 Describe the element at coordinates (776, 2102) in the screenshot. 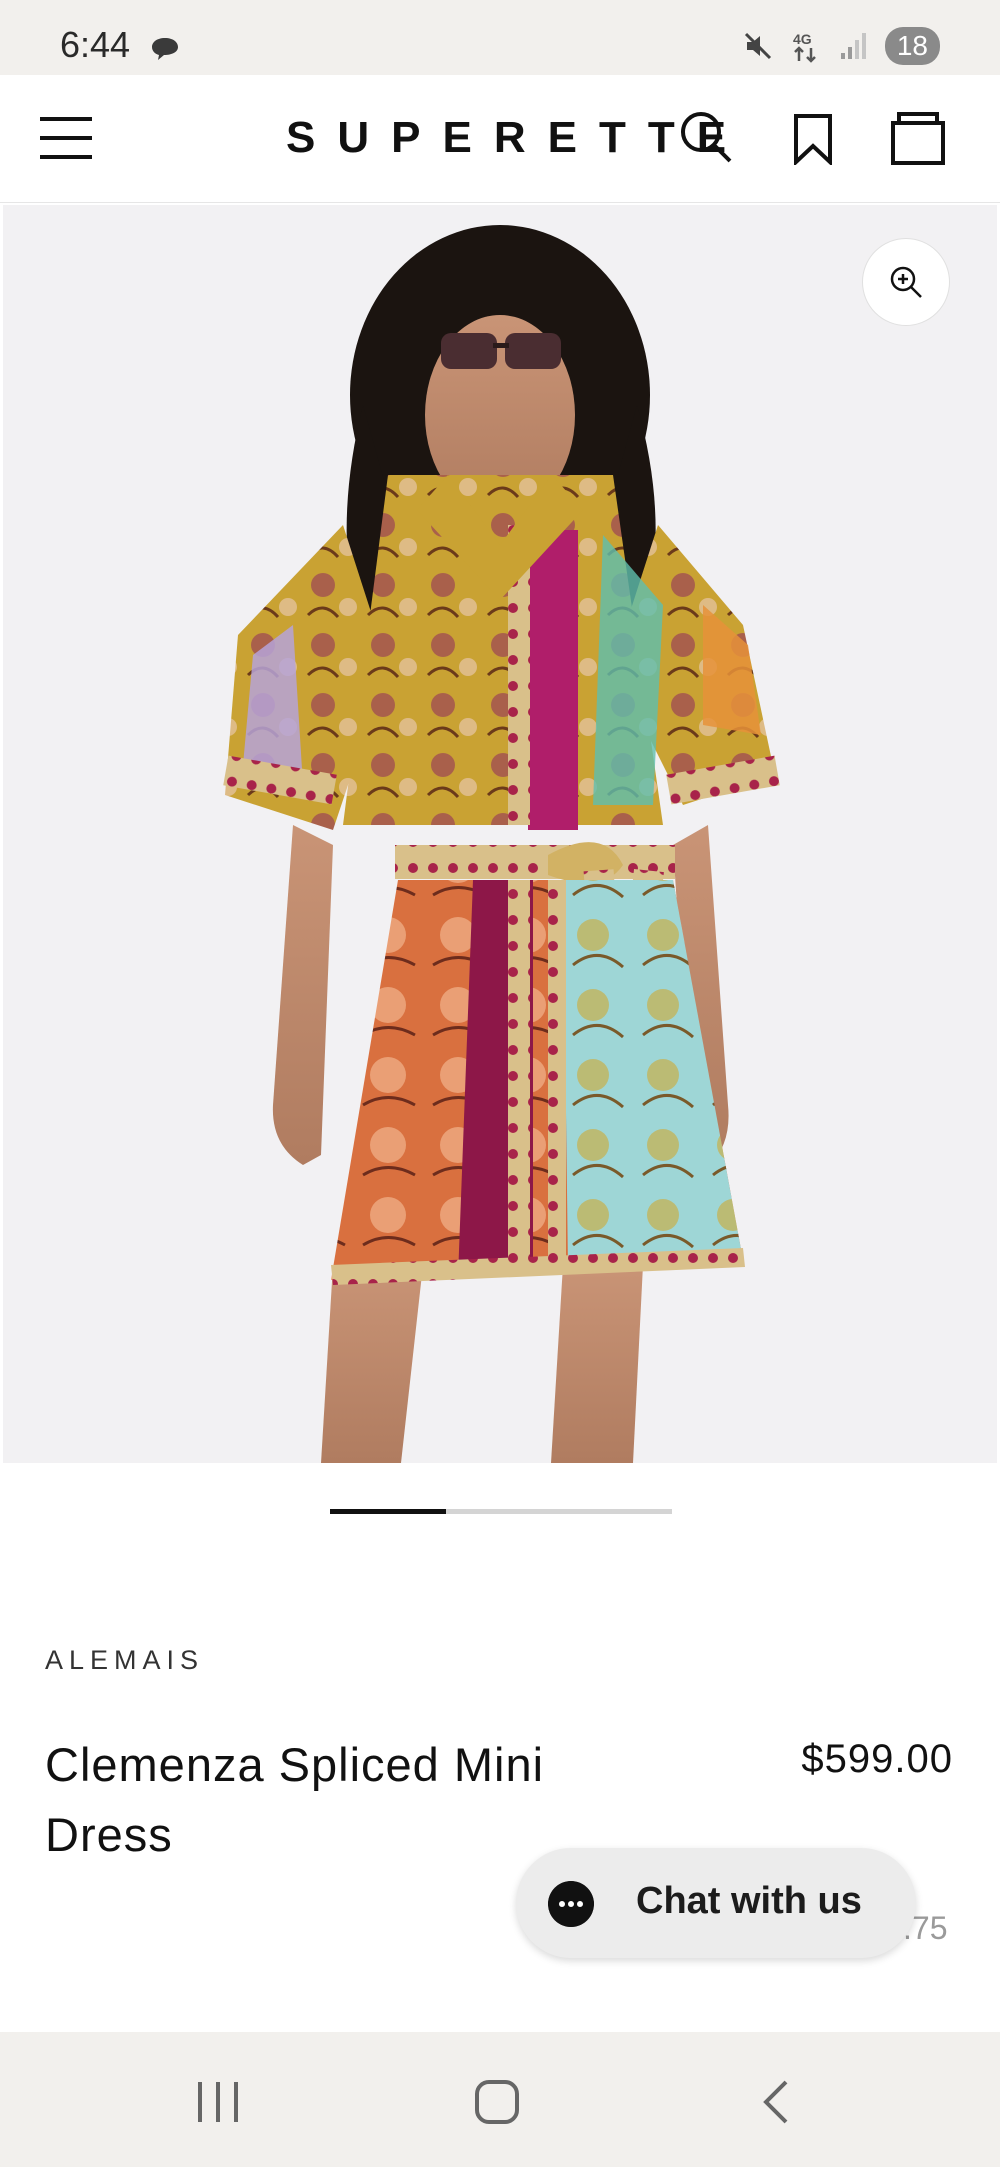

I see `back-icon` at that location.